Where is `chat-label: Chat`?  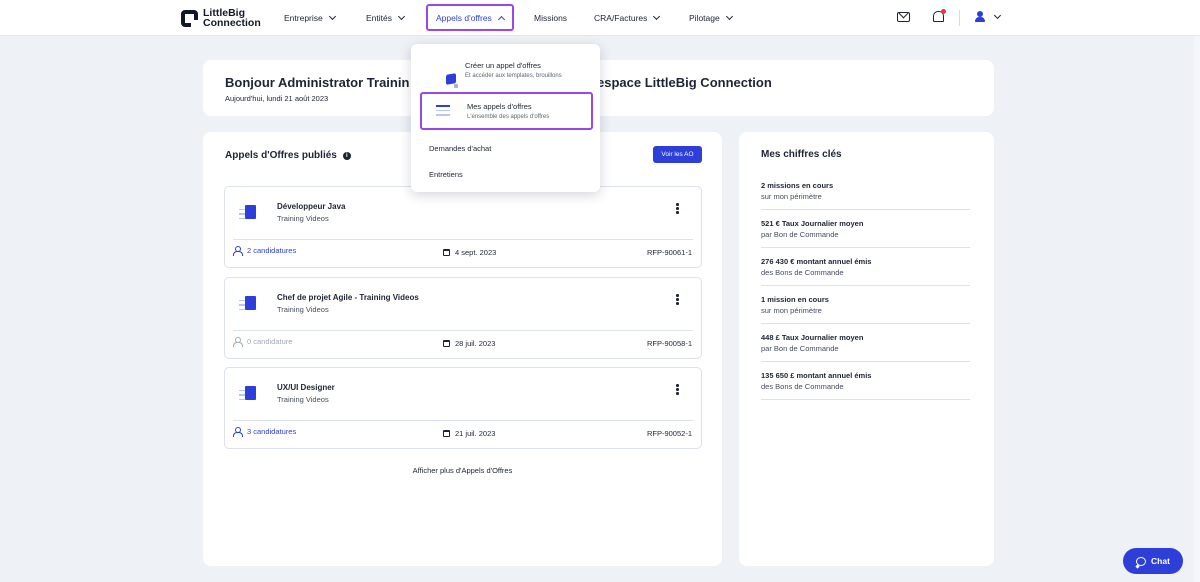
chat-label: Chat is located at coordinates (1160, 561).